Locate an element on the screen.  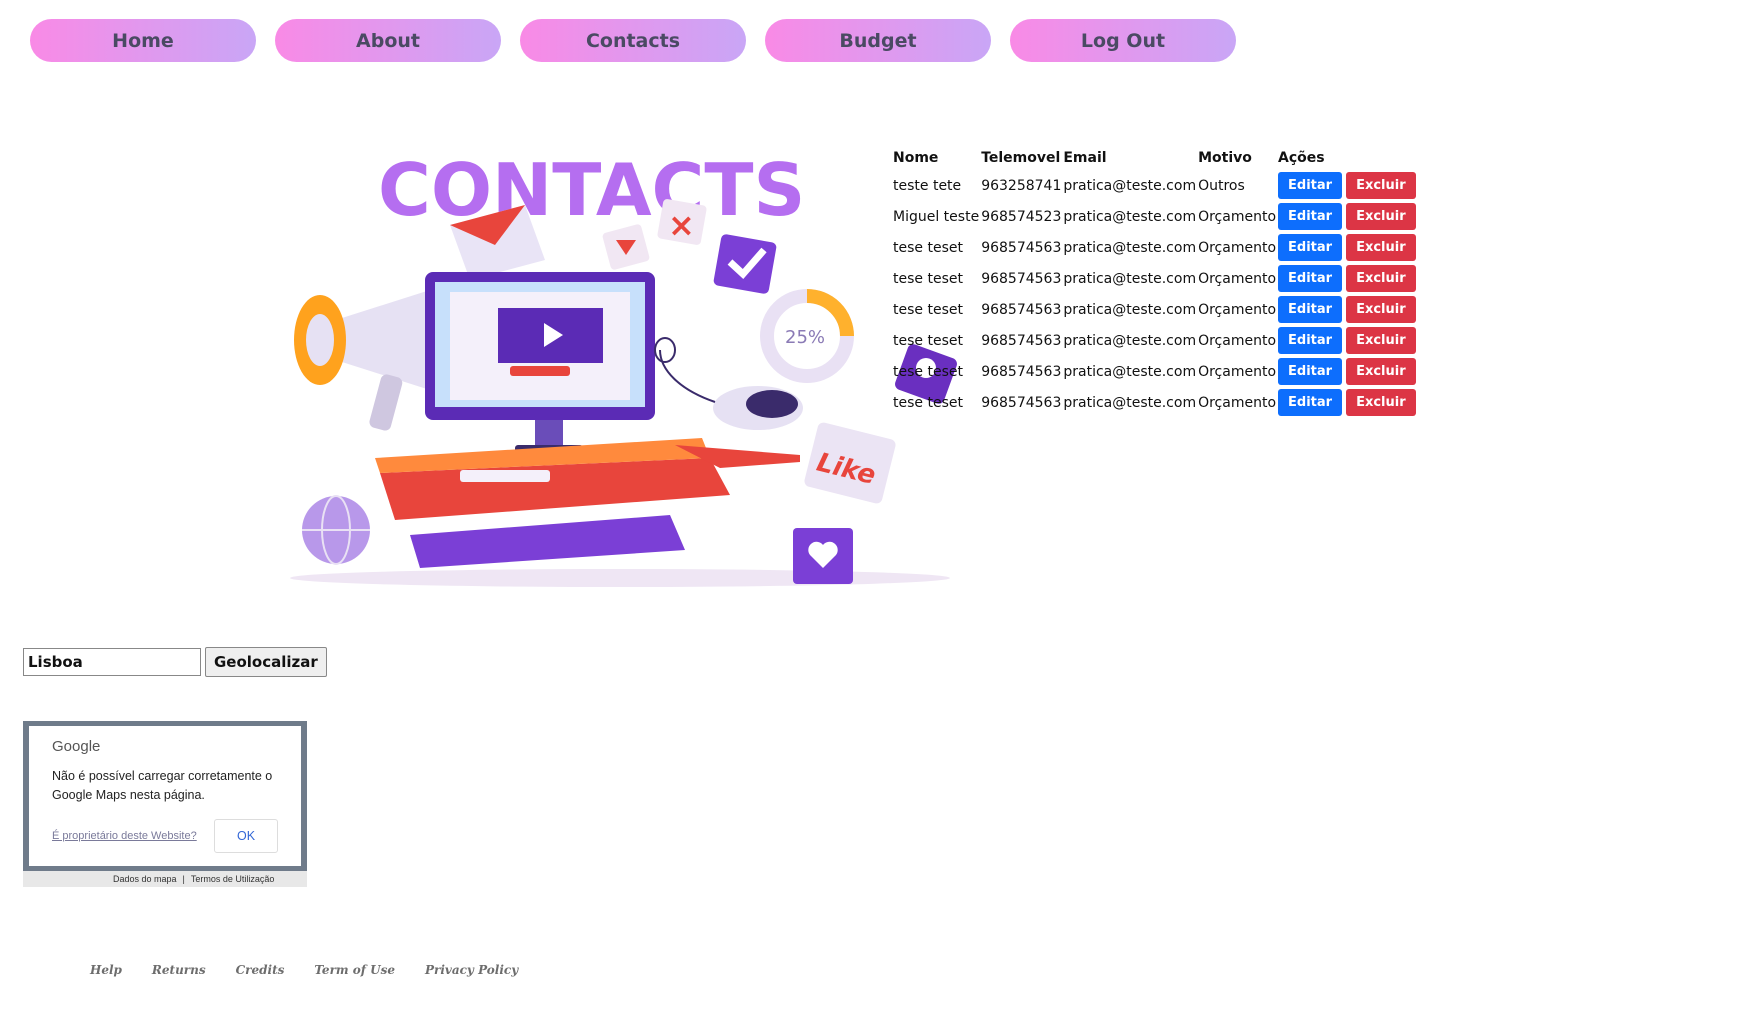
hero-title: CONTACTS is located at coordinates (591, 190).